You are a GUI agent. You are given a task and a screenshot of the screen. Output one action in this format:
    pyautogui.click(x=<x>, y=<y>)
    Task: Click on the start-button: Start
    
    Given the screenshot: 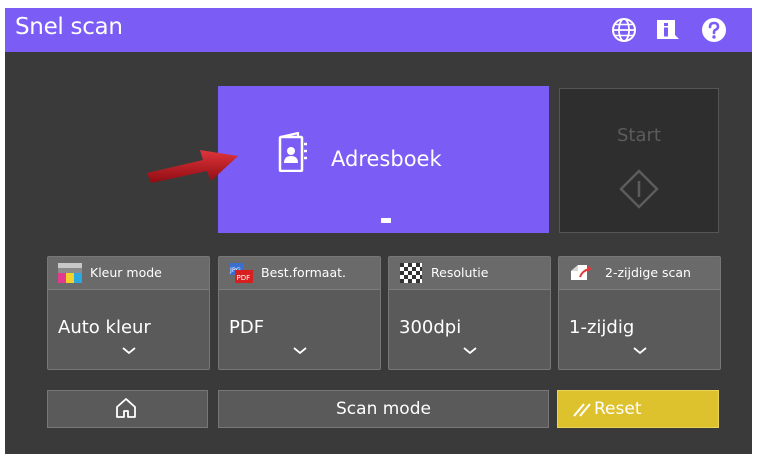 What is the action you would take?
    pyautogui.click(x=639, y=160)
    